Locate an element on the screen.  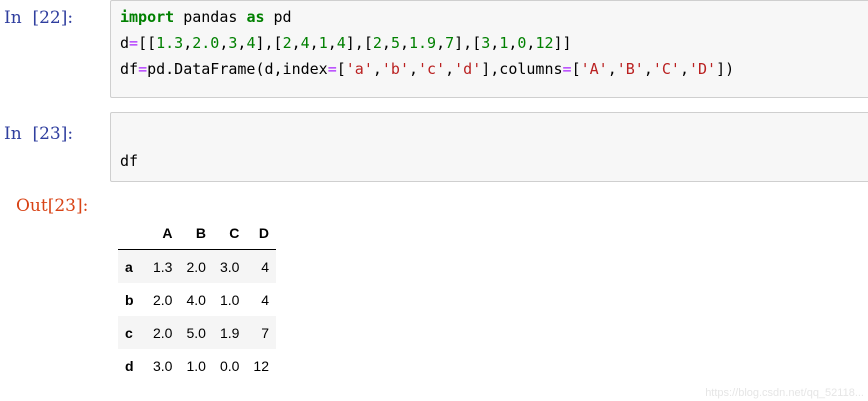
code-token: 1.9 is located at coordinates (423, 43).